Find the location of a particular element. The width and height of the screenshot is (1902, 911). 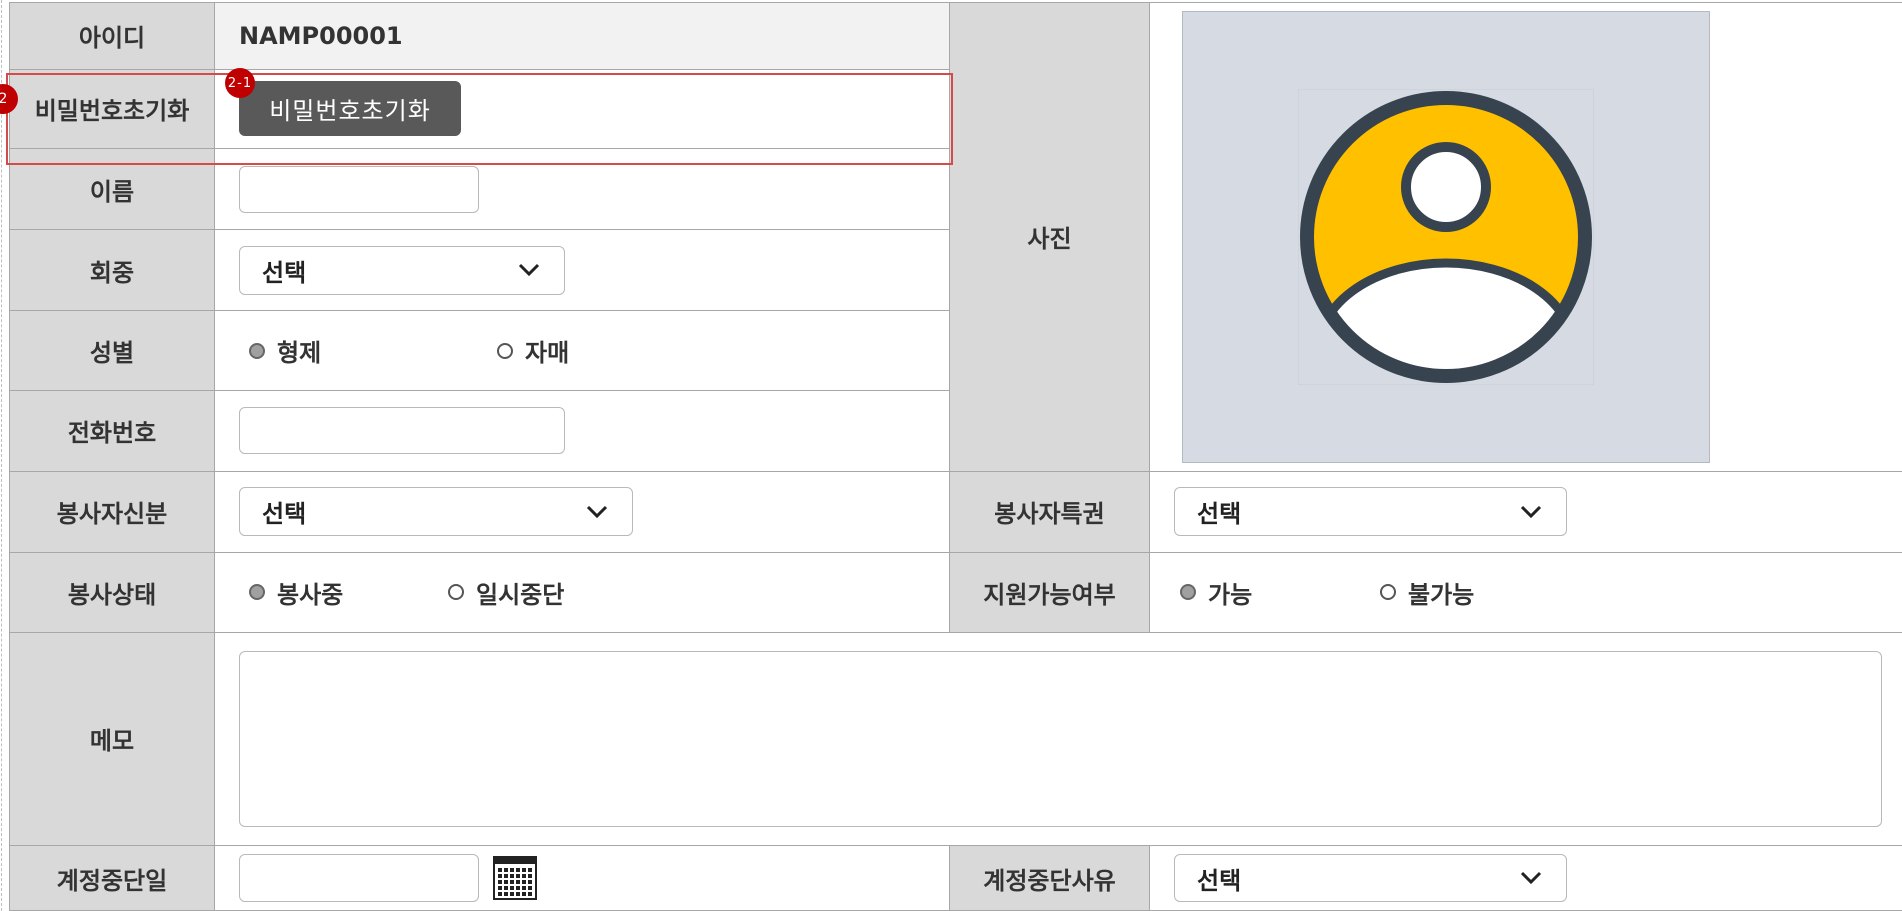

name-cell is located at coordinates (582, 189).